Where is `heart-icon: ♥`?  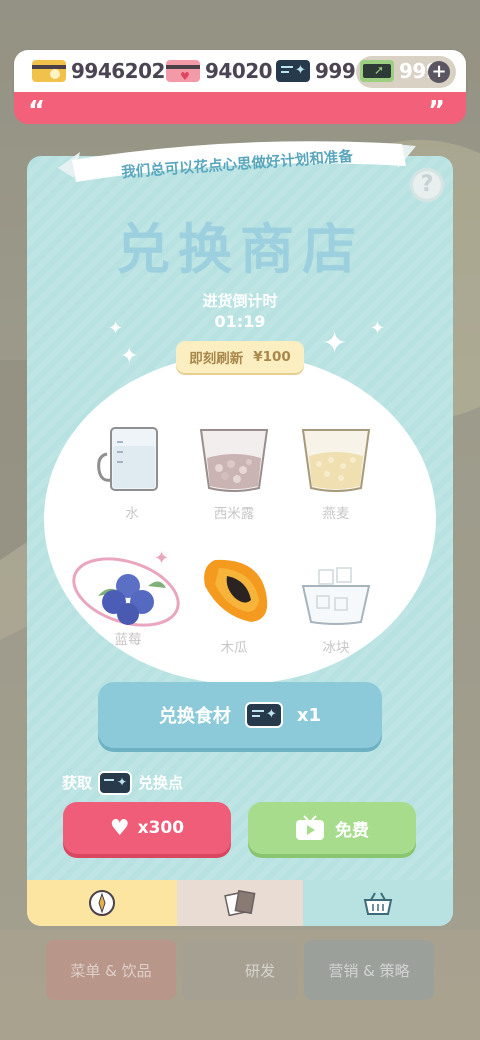
heart-icon: ♥ is located at coordinates (119, 828).